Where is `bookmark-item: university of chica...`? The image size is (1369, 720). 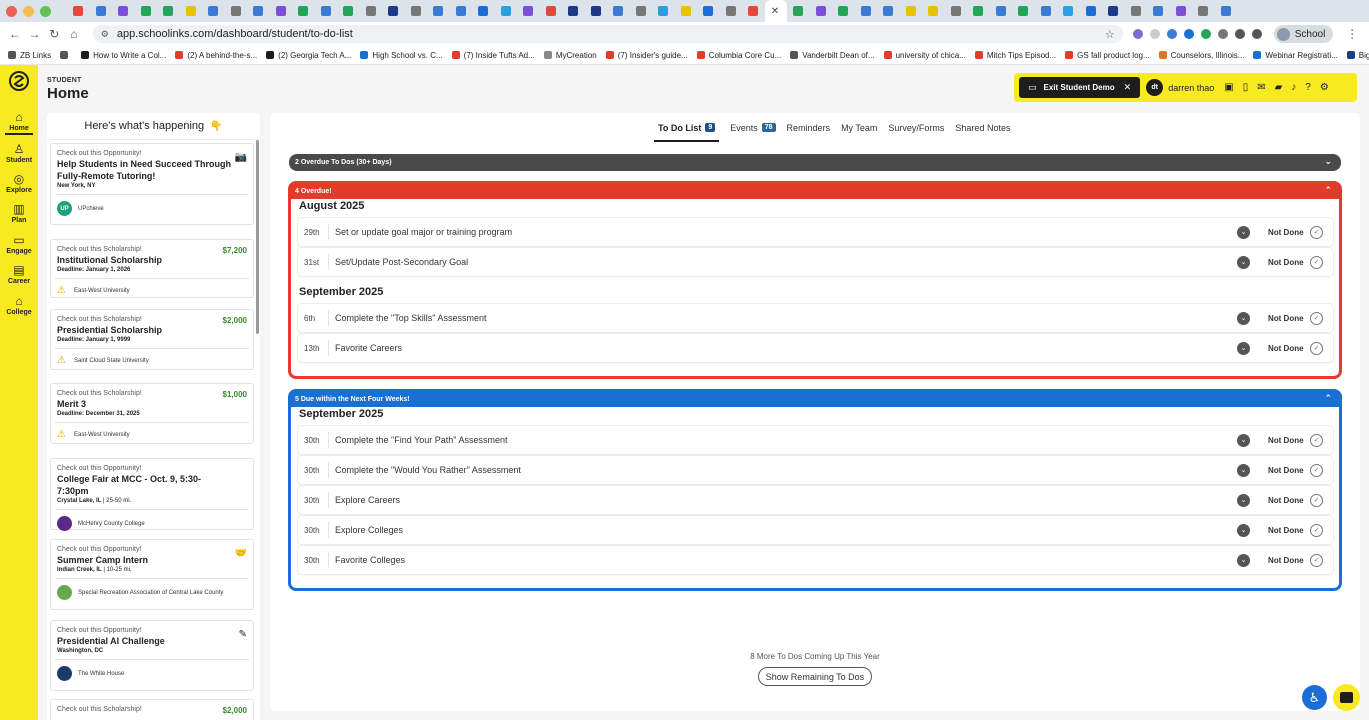
bookmark-item: university of chica... is located at coordinates (924, 55).